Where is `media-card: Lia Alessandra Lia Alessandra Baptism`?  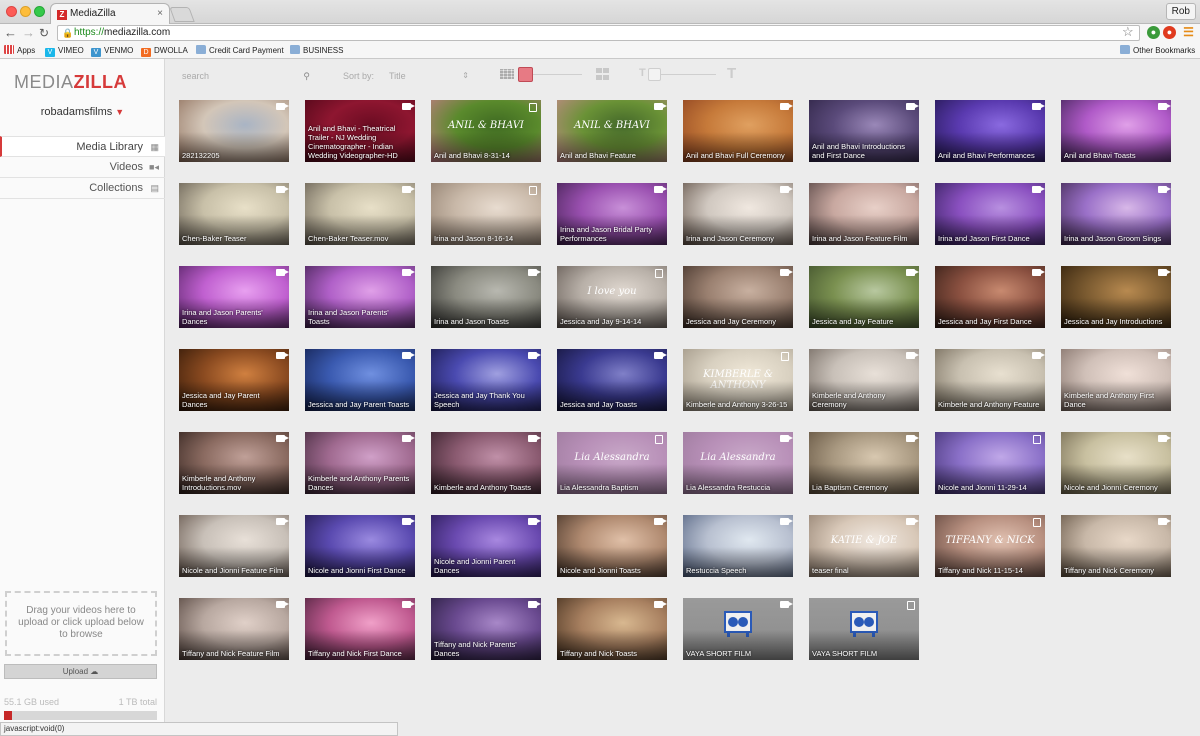 media-card: Lia Alessandra Lia Alessandra Baptism is located at coordinates (612, 463).